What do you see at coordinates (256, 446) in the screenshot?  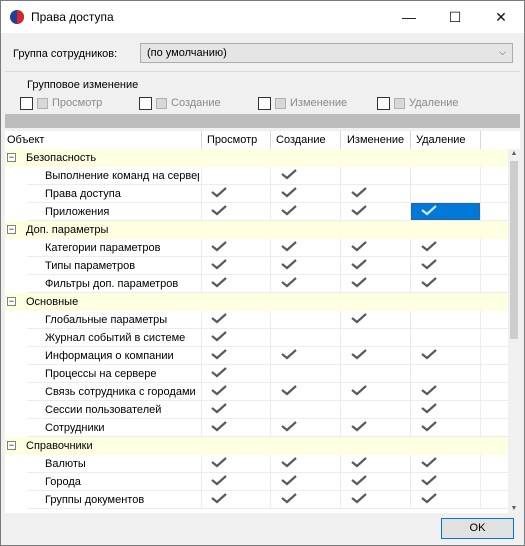 I see `group-row: − Справочники` at bounding box center [256, 446].